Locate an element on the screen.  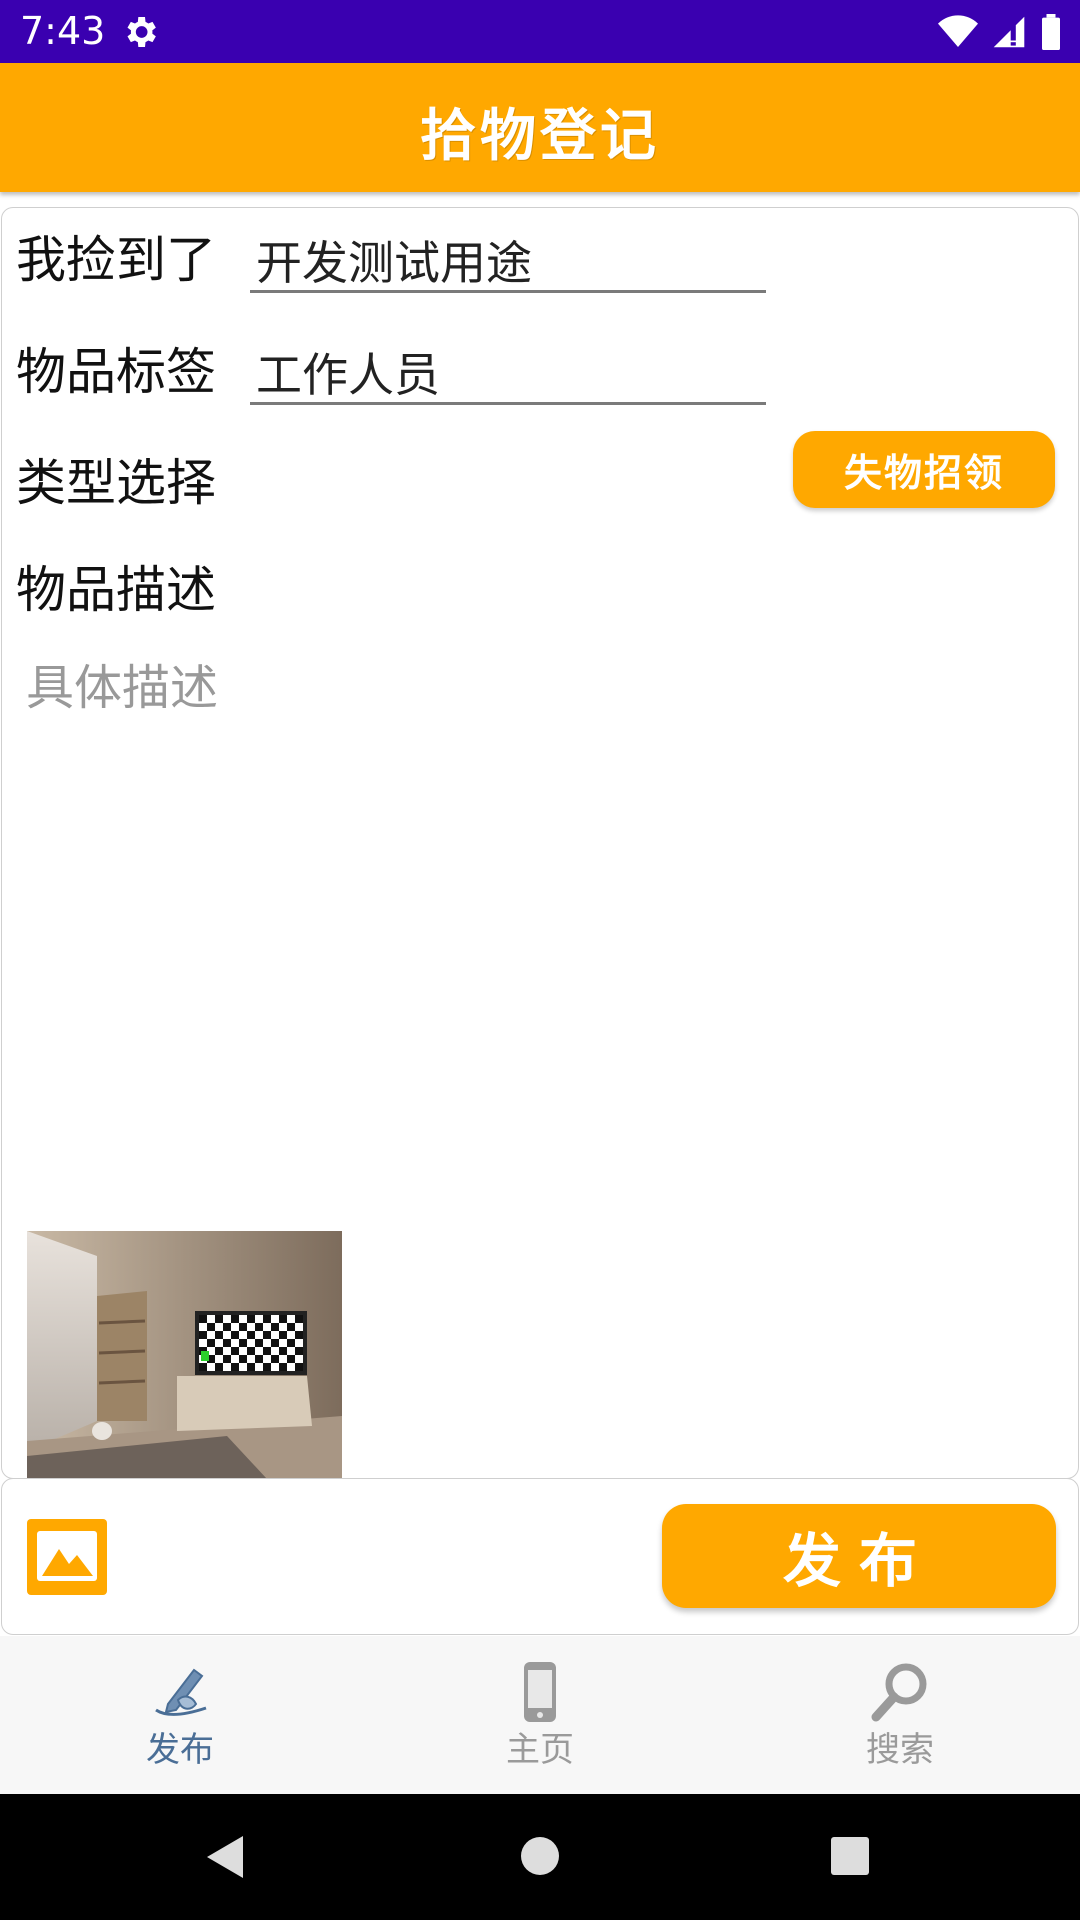
add-image-button is located at coordinates (67, 1557).